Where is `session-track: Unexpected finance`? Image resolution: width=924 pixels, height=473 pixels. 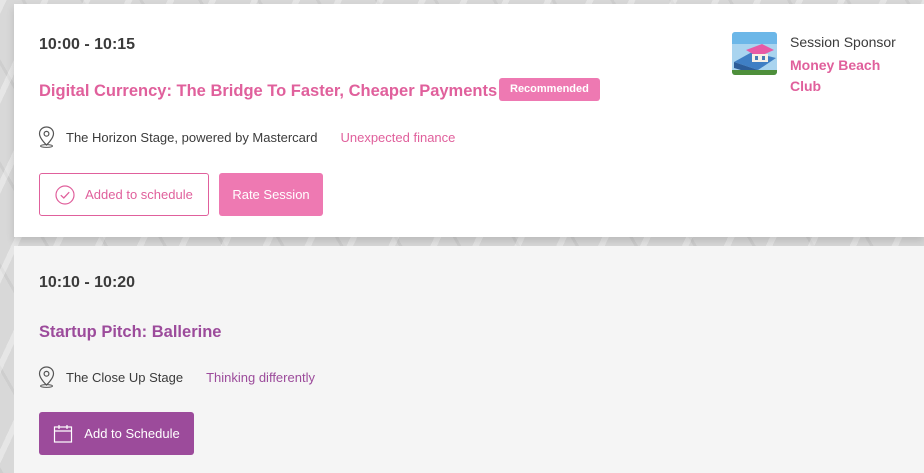
session-track: Unexpected finance is located at coordinates (397, 137).